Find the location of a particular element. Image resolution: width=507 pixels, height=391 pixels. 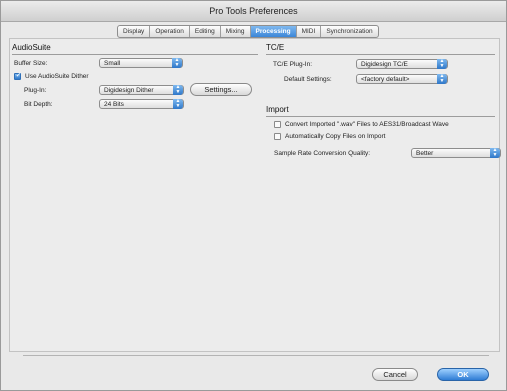

audiosuite-title: AudioSuite is located at coordinates (31, 47).